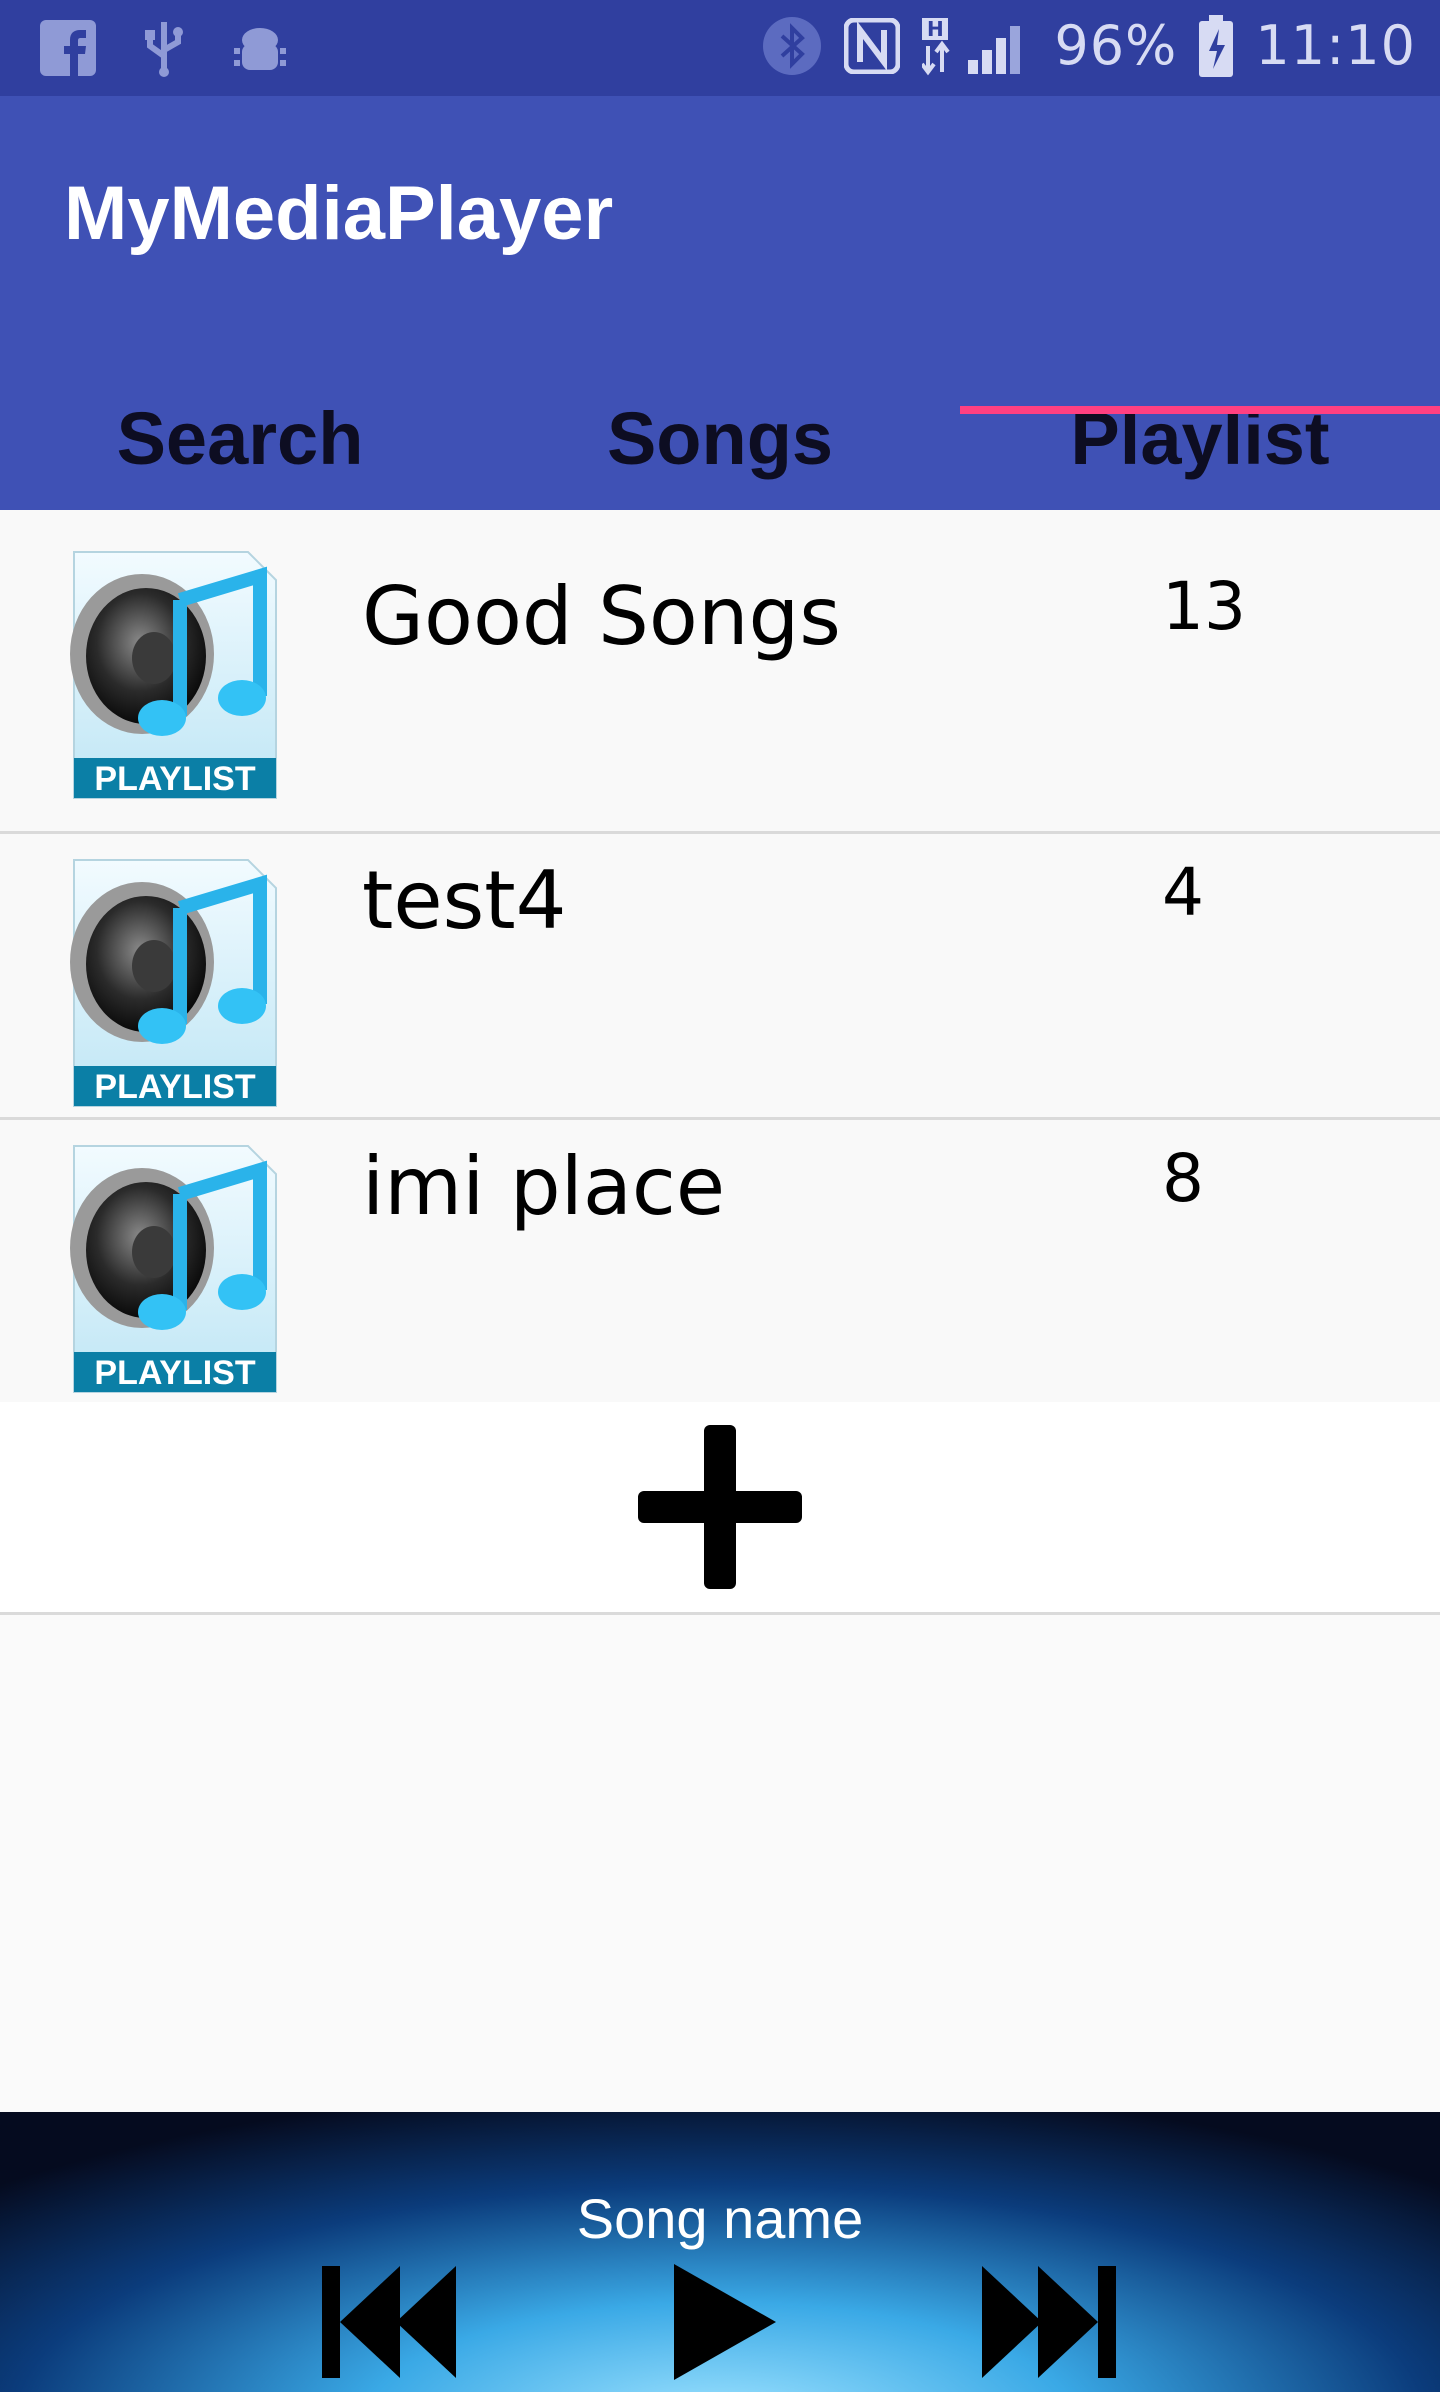  I want to click on battery-icon, so click(1216, 45).